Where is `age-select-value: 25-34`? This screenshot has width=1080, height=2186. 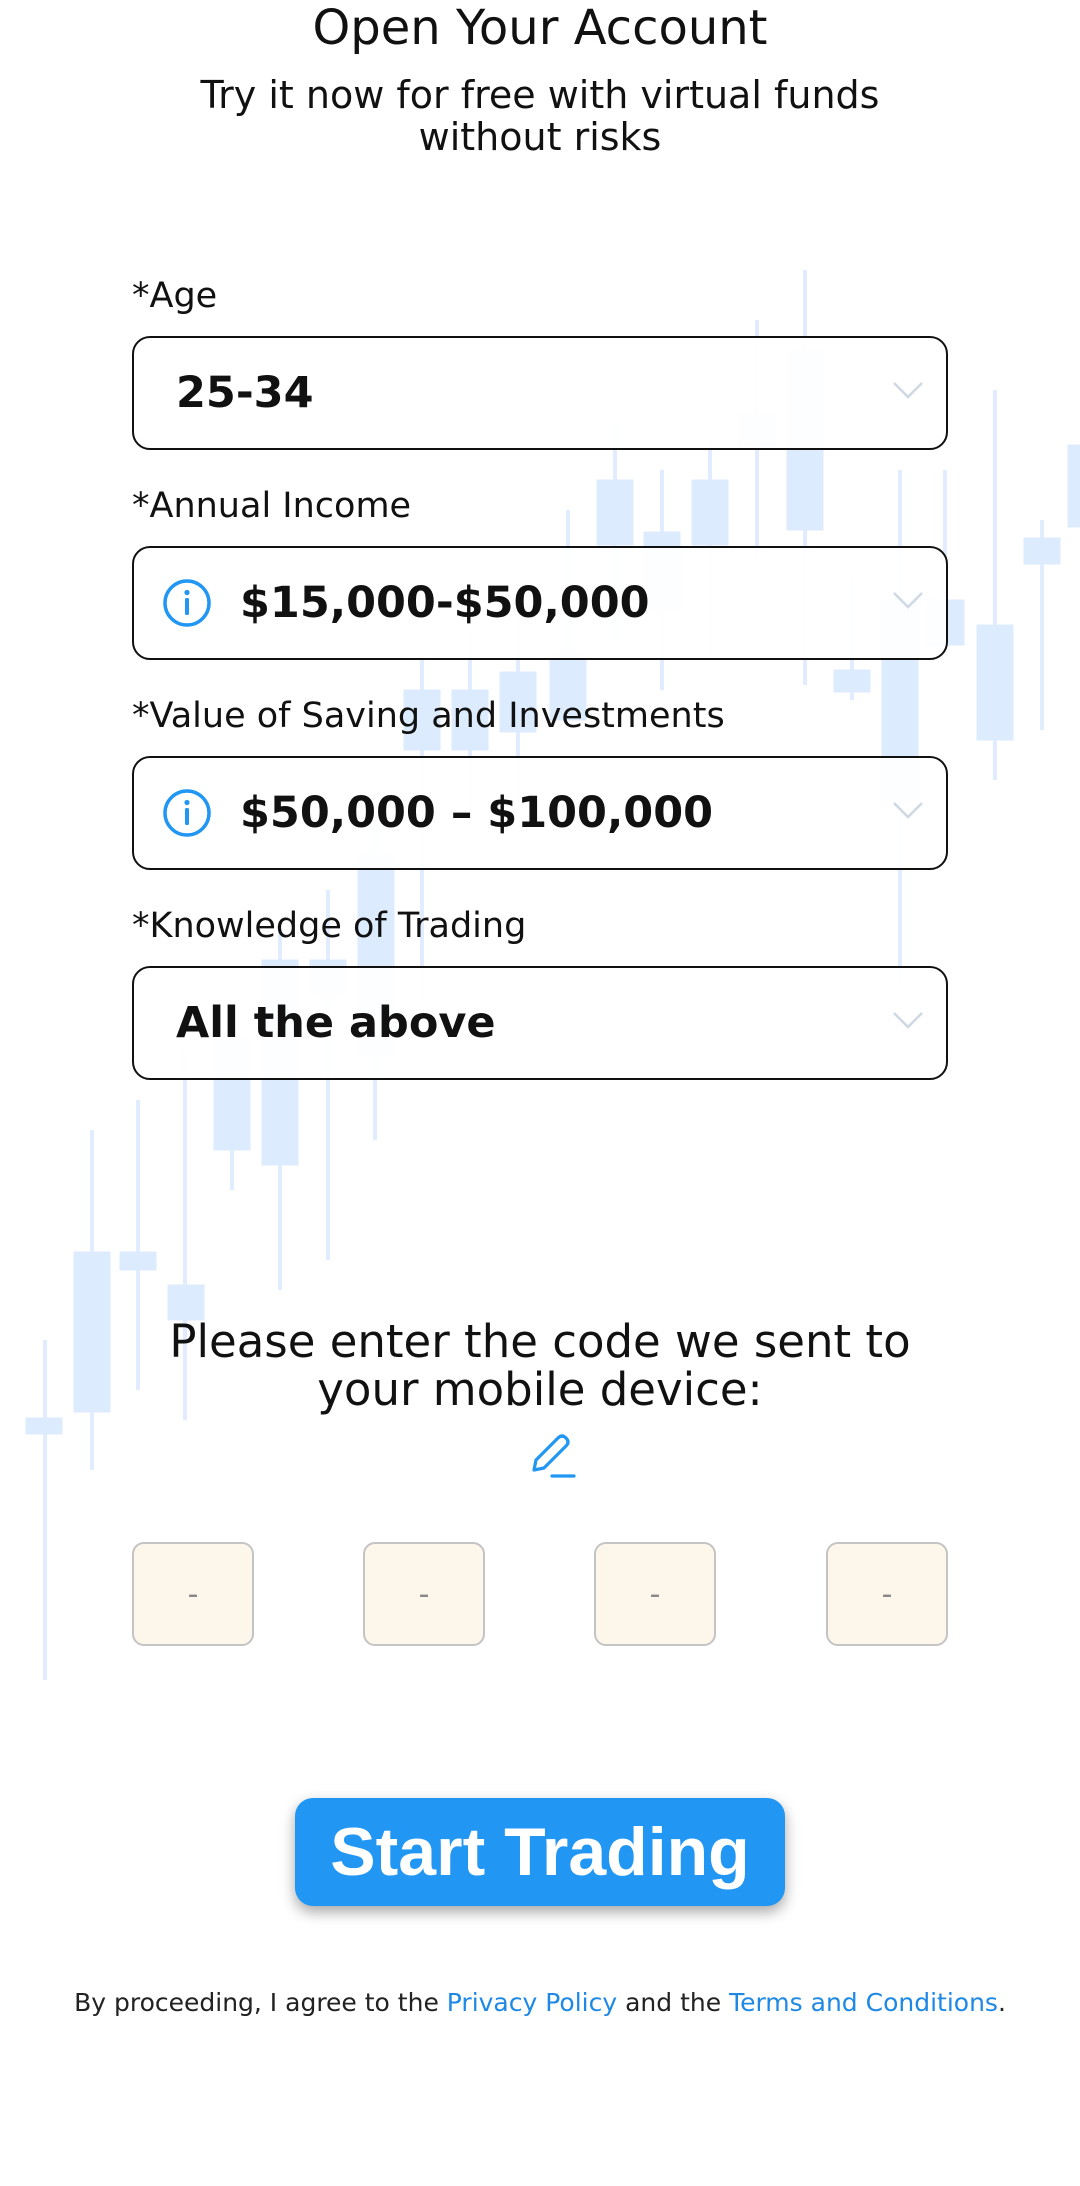
age-select-value: 25-34 is located at coordinates (245, 393).